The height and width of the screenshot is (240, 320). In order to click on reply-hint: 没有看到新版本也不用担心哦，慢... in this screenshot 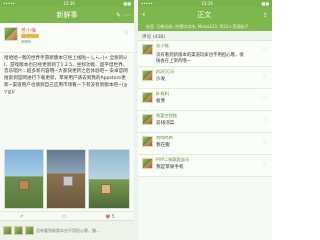, I will do `click(68, 231)`.